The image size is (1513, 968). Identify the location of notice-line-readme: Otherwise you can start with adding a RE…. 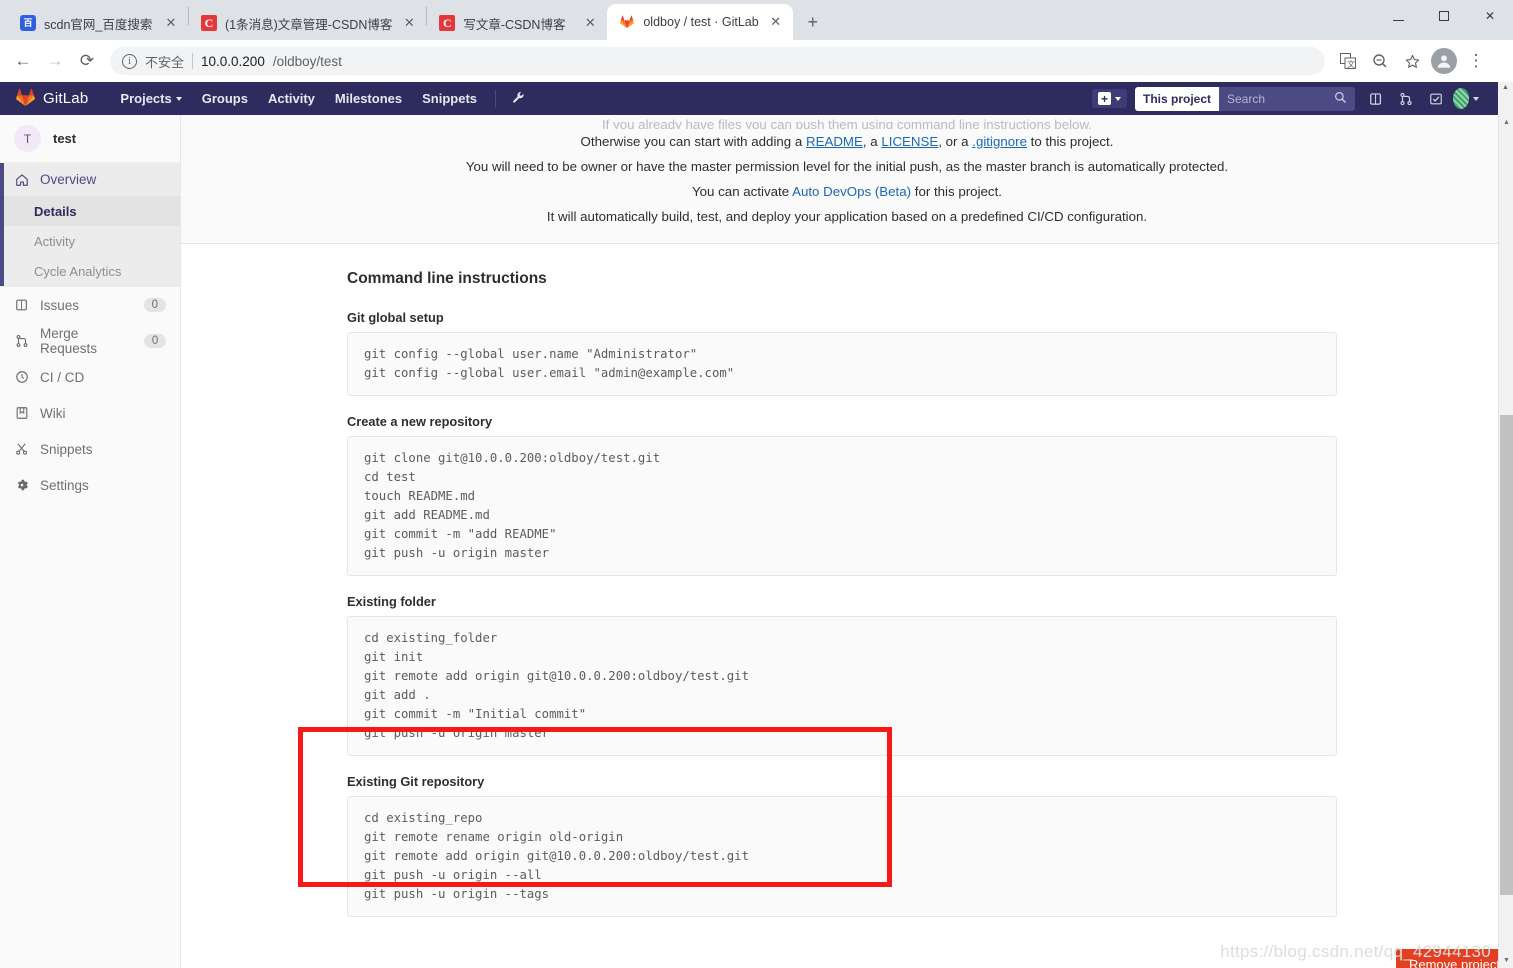
(847, 141).